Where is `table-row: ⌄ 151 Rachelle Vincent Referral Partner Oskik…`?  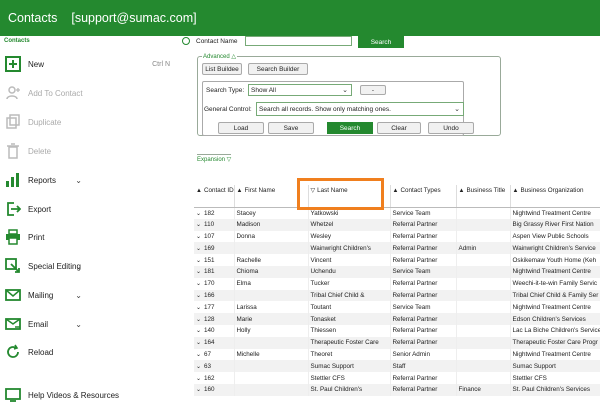
table-row: ⌄ 151 Rachelle Vincent Referral Partner Oskik… is located at coordinates (397, 260).